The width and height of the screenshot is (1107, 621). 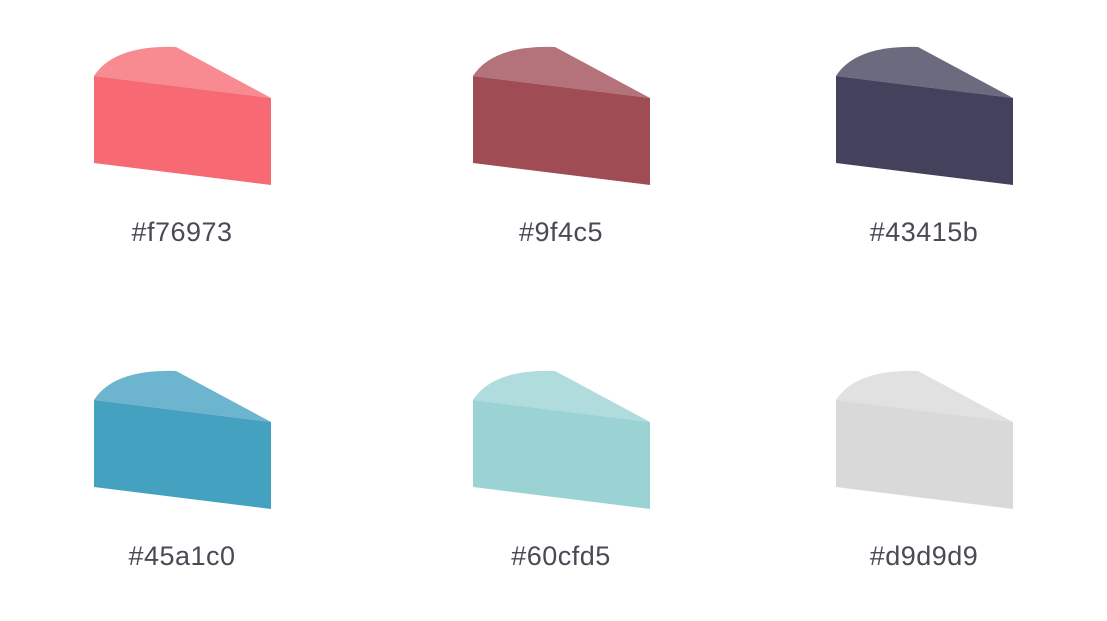 What do you see at coordinates (561, 232) in the screenshot?
I see `hex-label: #9f4c5` at bounding box center [561, 232].